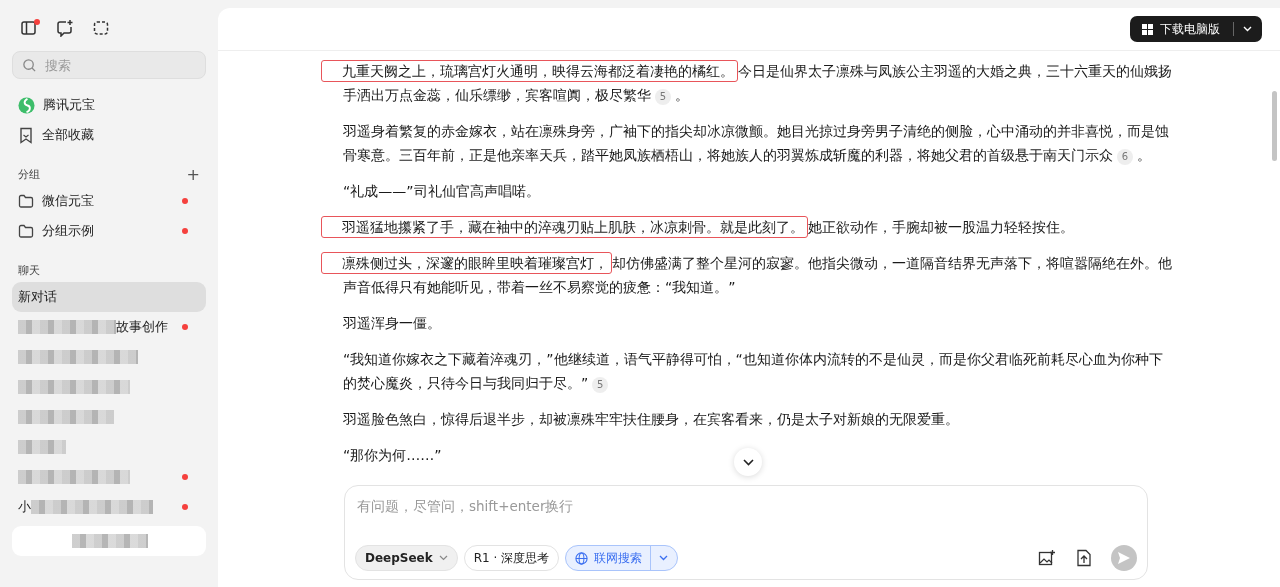 The width and height of the screenshot is (1280, 587). Describe the element at coordinates (391, 323) in the screenshot. I see `paragraph: 羽遥浑身一僵。` at that location.